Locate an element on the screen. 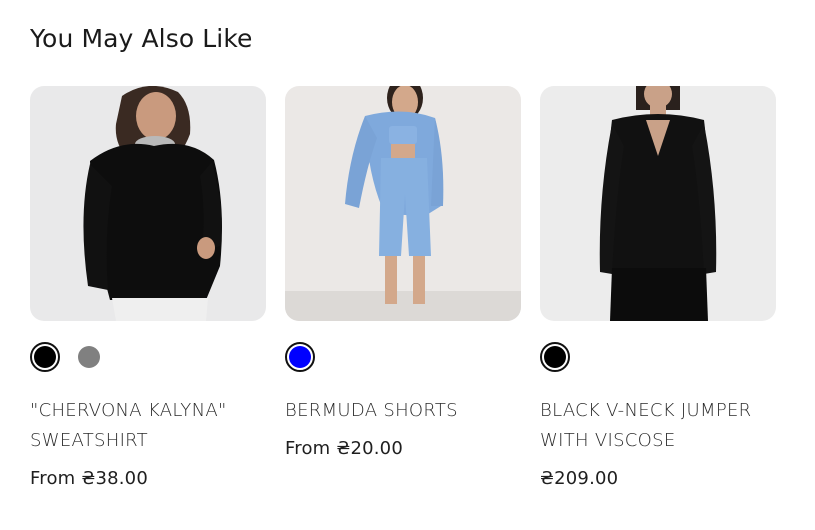  product-name-line1: BERMUDA SHORTS is located at coordinates (371, 410).